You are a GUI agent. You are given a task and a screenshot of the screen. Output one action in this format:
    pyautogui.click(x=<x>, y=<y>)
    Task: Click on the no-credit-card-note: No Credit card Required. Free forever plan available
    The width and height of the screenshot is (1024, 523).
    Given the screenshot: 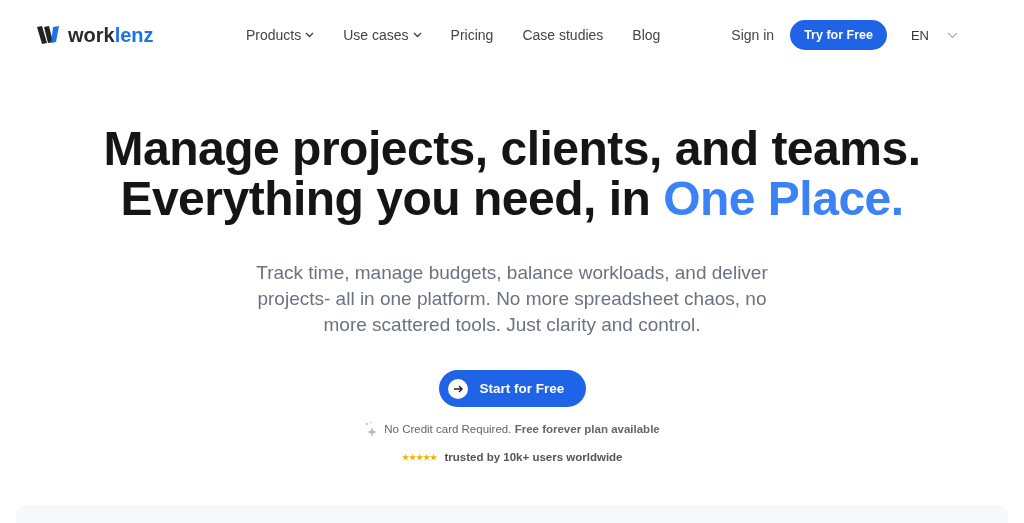 What is the action you would take?
    pyautogui.click(x=522, y=429)
    